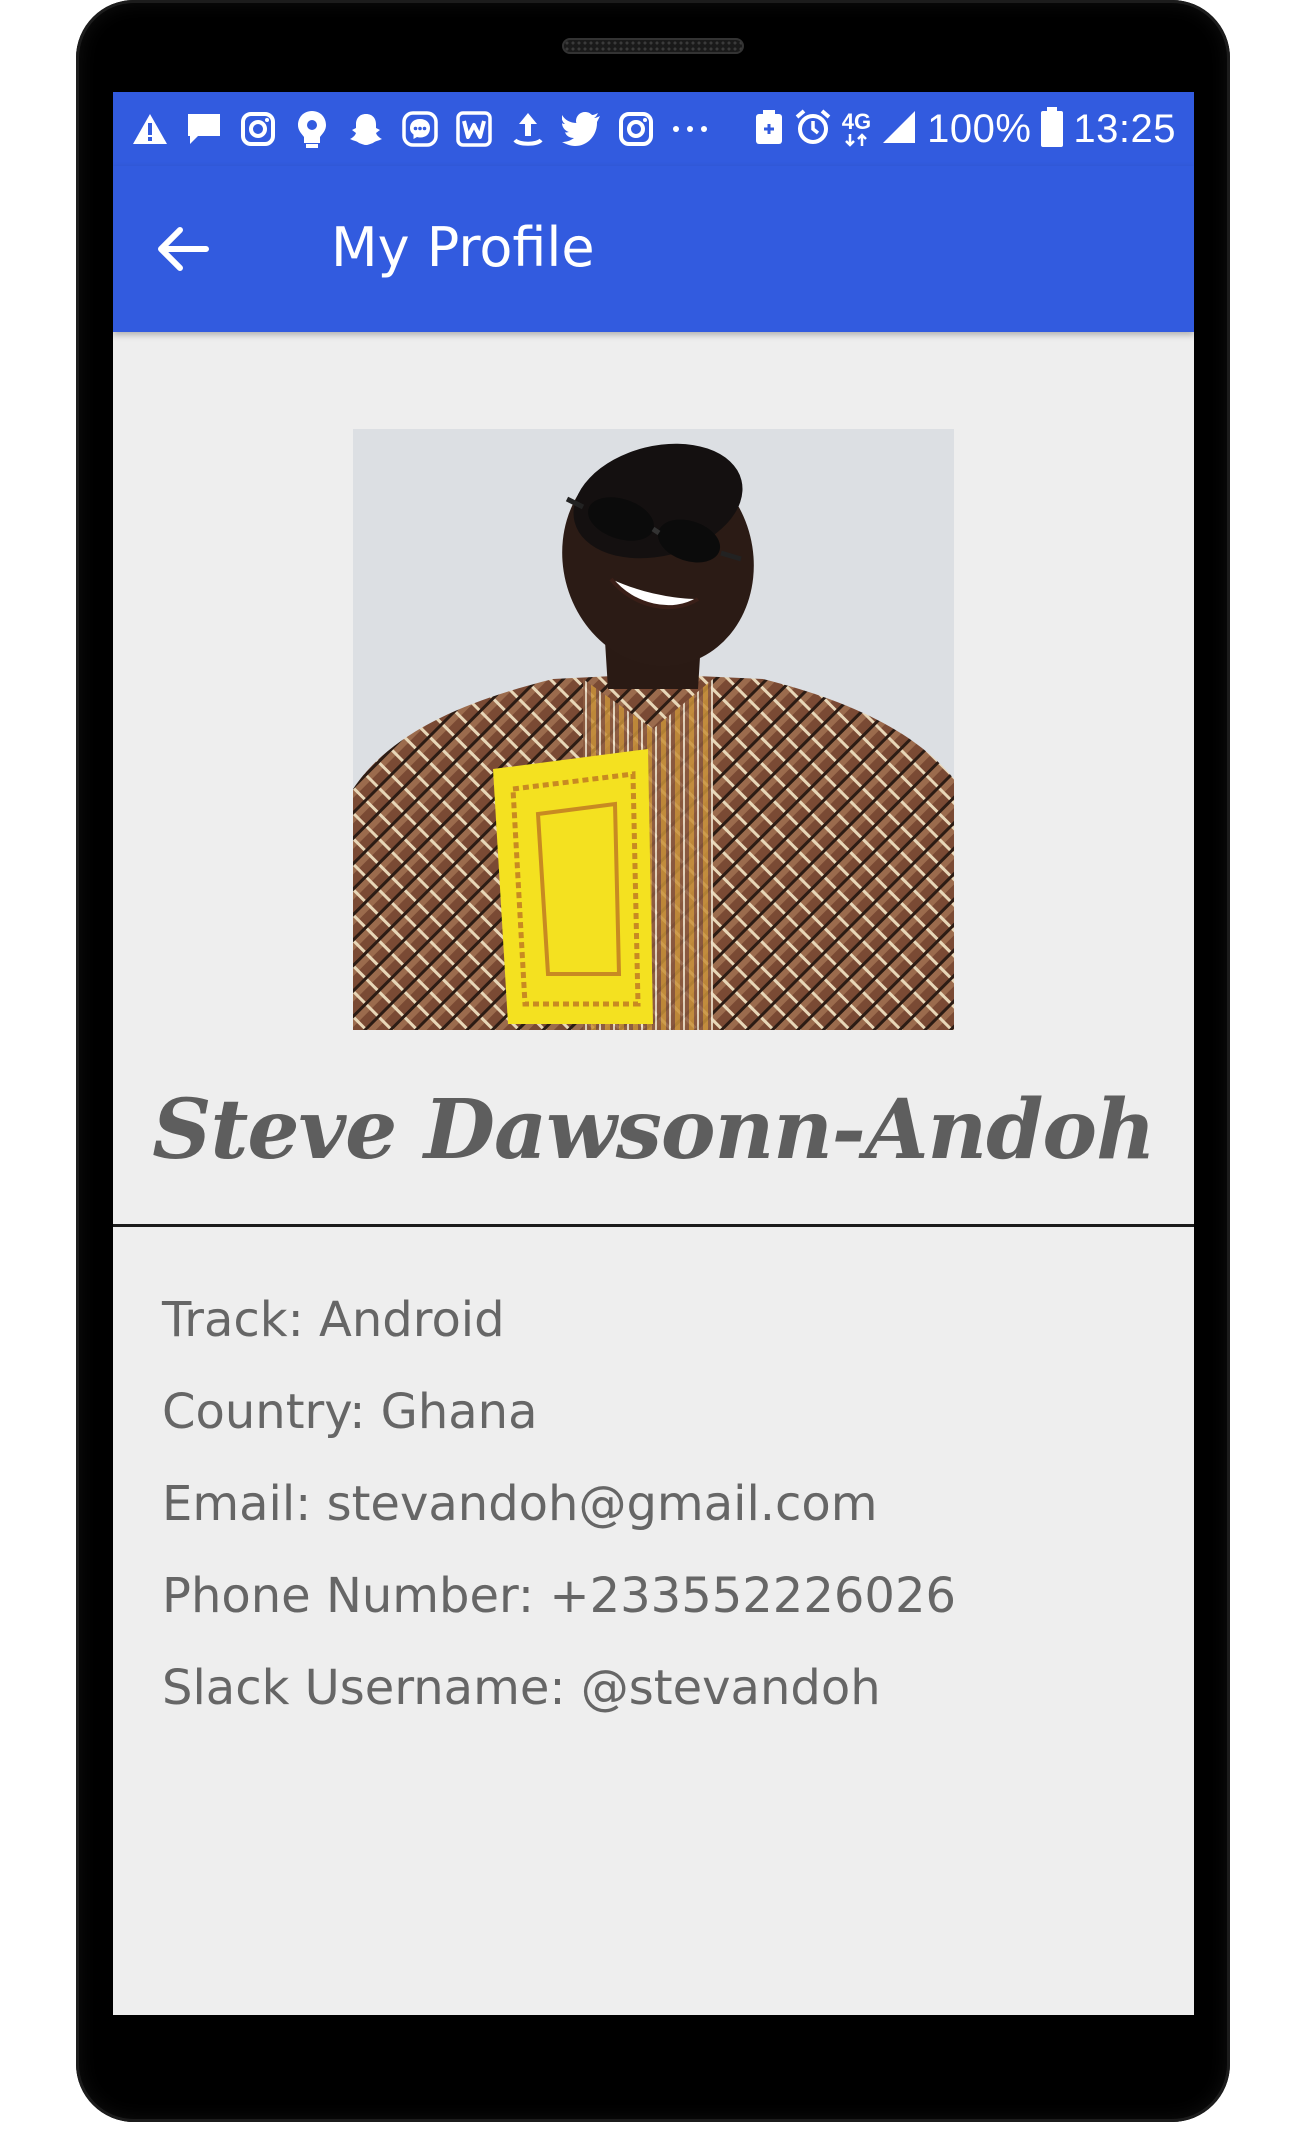 The width and height of the screenshot is (1305, 2130). What do you see at coordinates (463, 247) in the screenshot?
I see `page-title: My Profile` at bounding box center [463, 247].